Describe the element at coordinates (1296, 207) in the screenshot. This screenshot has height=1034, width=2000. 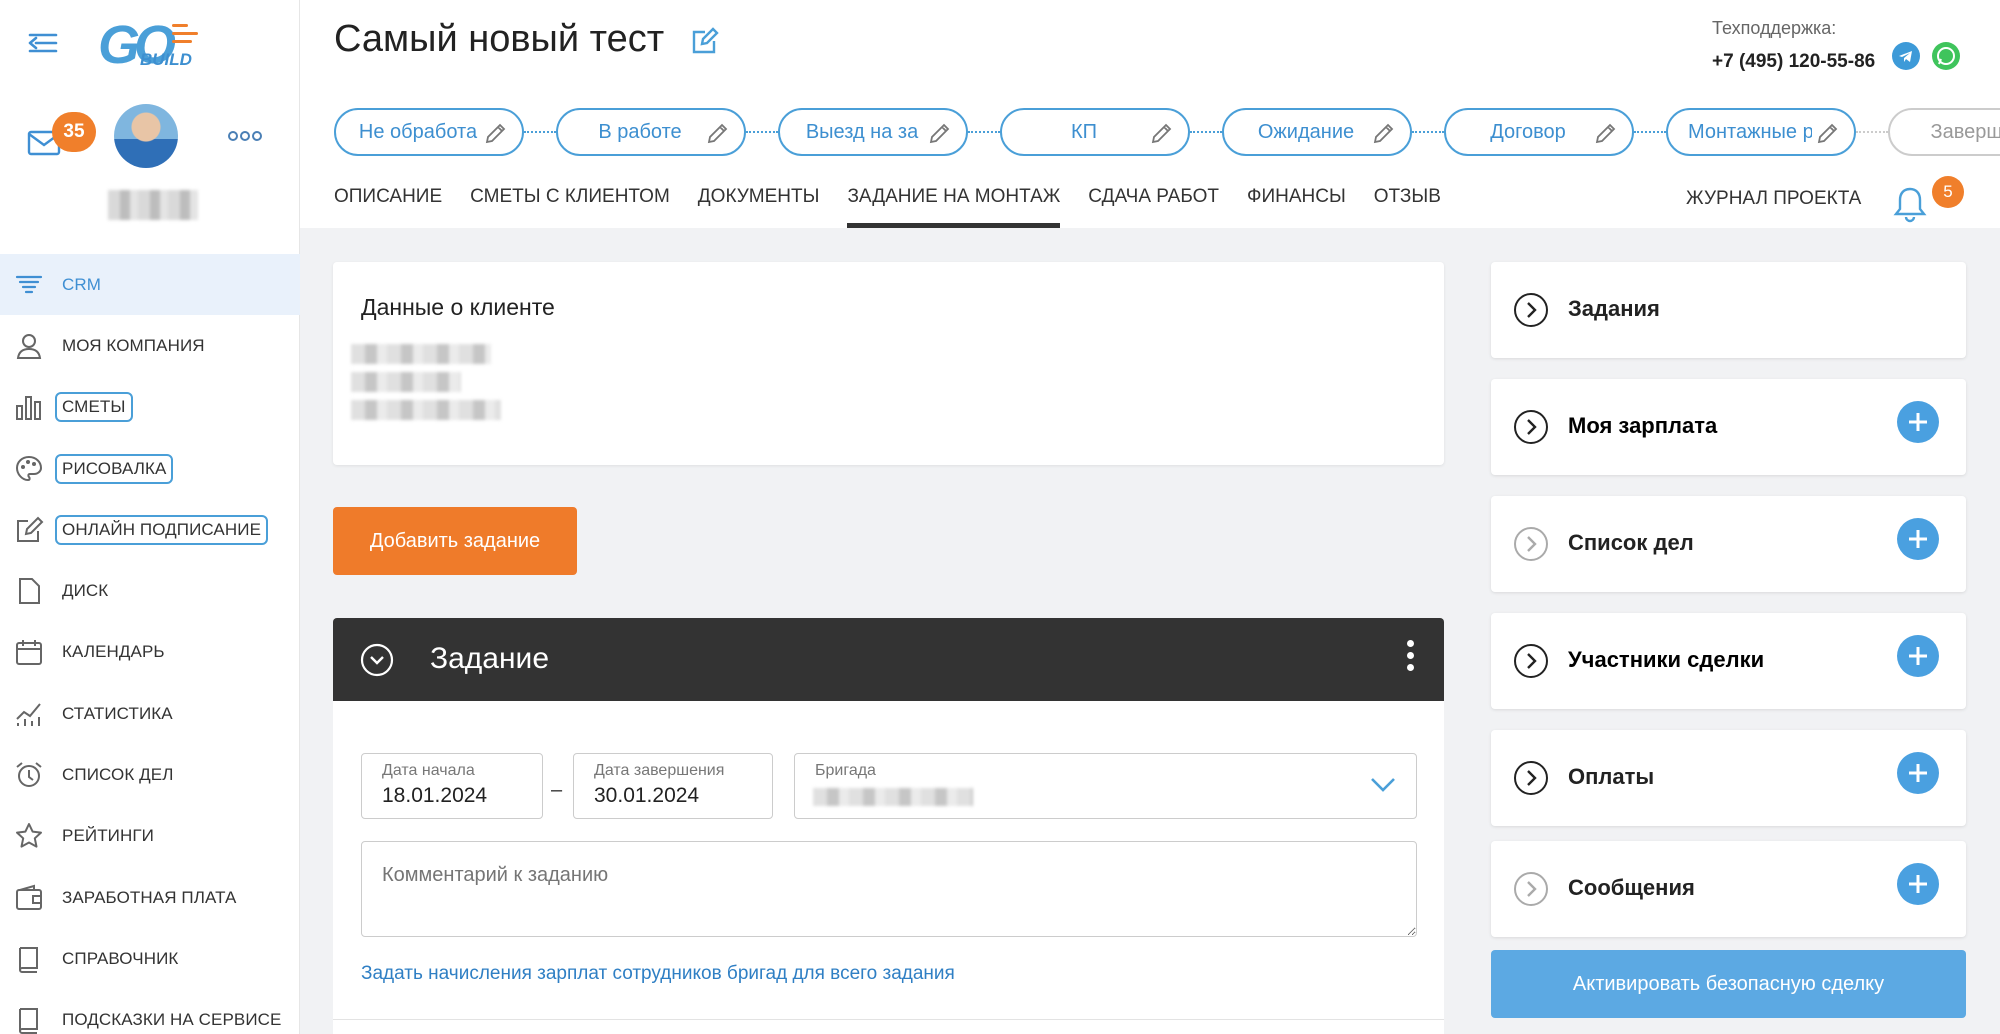
I see `tab-finance: ФИНАНСЫ` at that location.